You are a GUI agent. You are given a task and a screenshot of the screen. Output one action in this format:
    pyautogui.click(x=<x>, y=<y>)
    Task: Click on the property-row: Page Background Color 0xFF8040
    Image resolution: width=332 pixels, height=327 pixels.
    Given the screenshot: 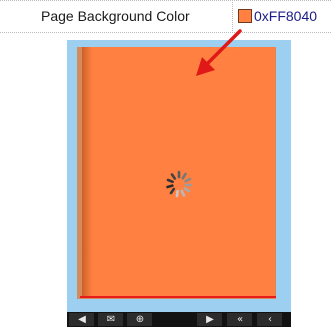 What is the action you would take?
    pyautogui.click(x=166, y=16)
    